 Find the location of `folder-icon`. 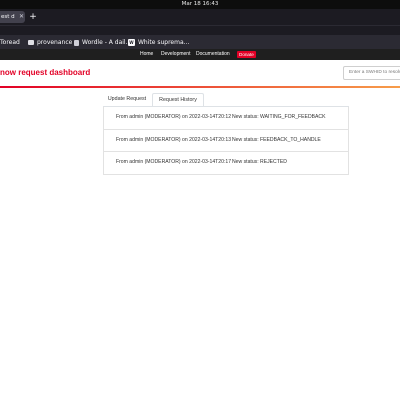

folder-icon is located at coordinates (31, 42).